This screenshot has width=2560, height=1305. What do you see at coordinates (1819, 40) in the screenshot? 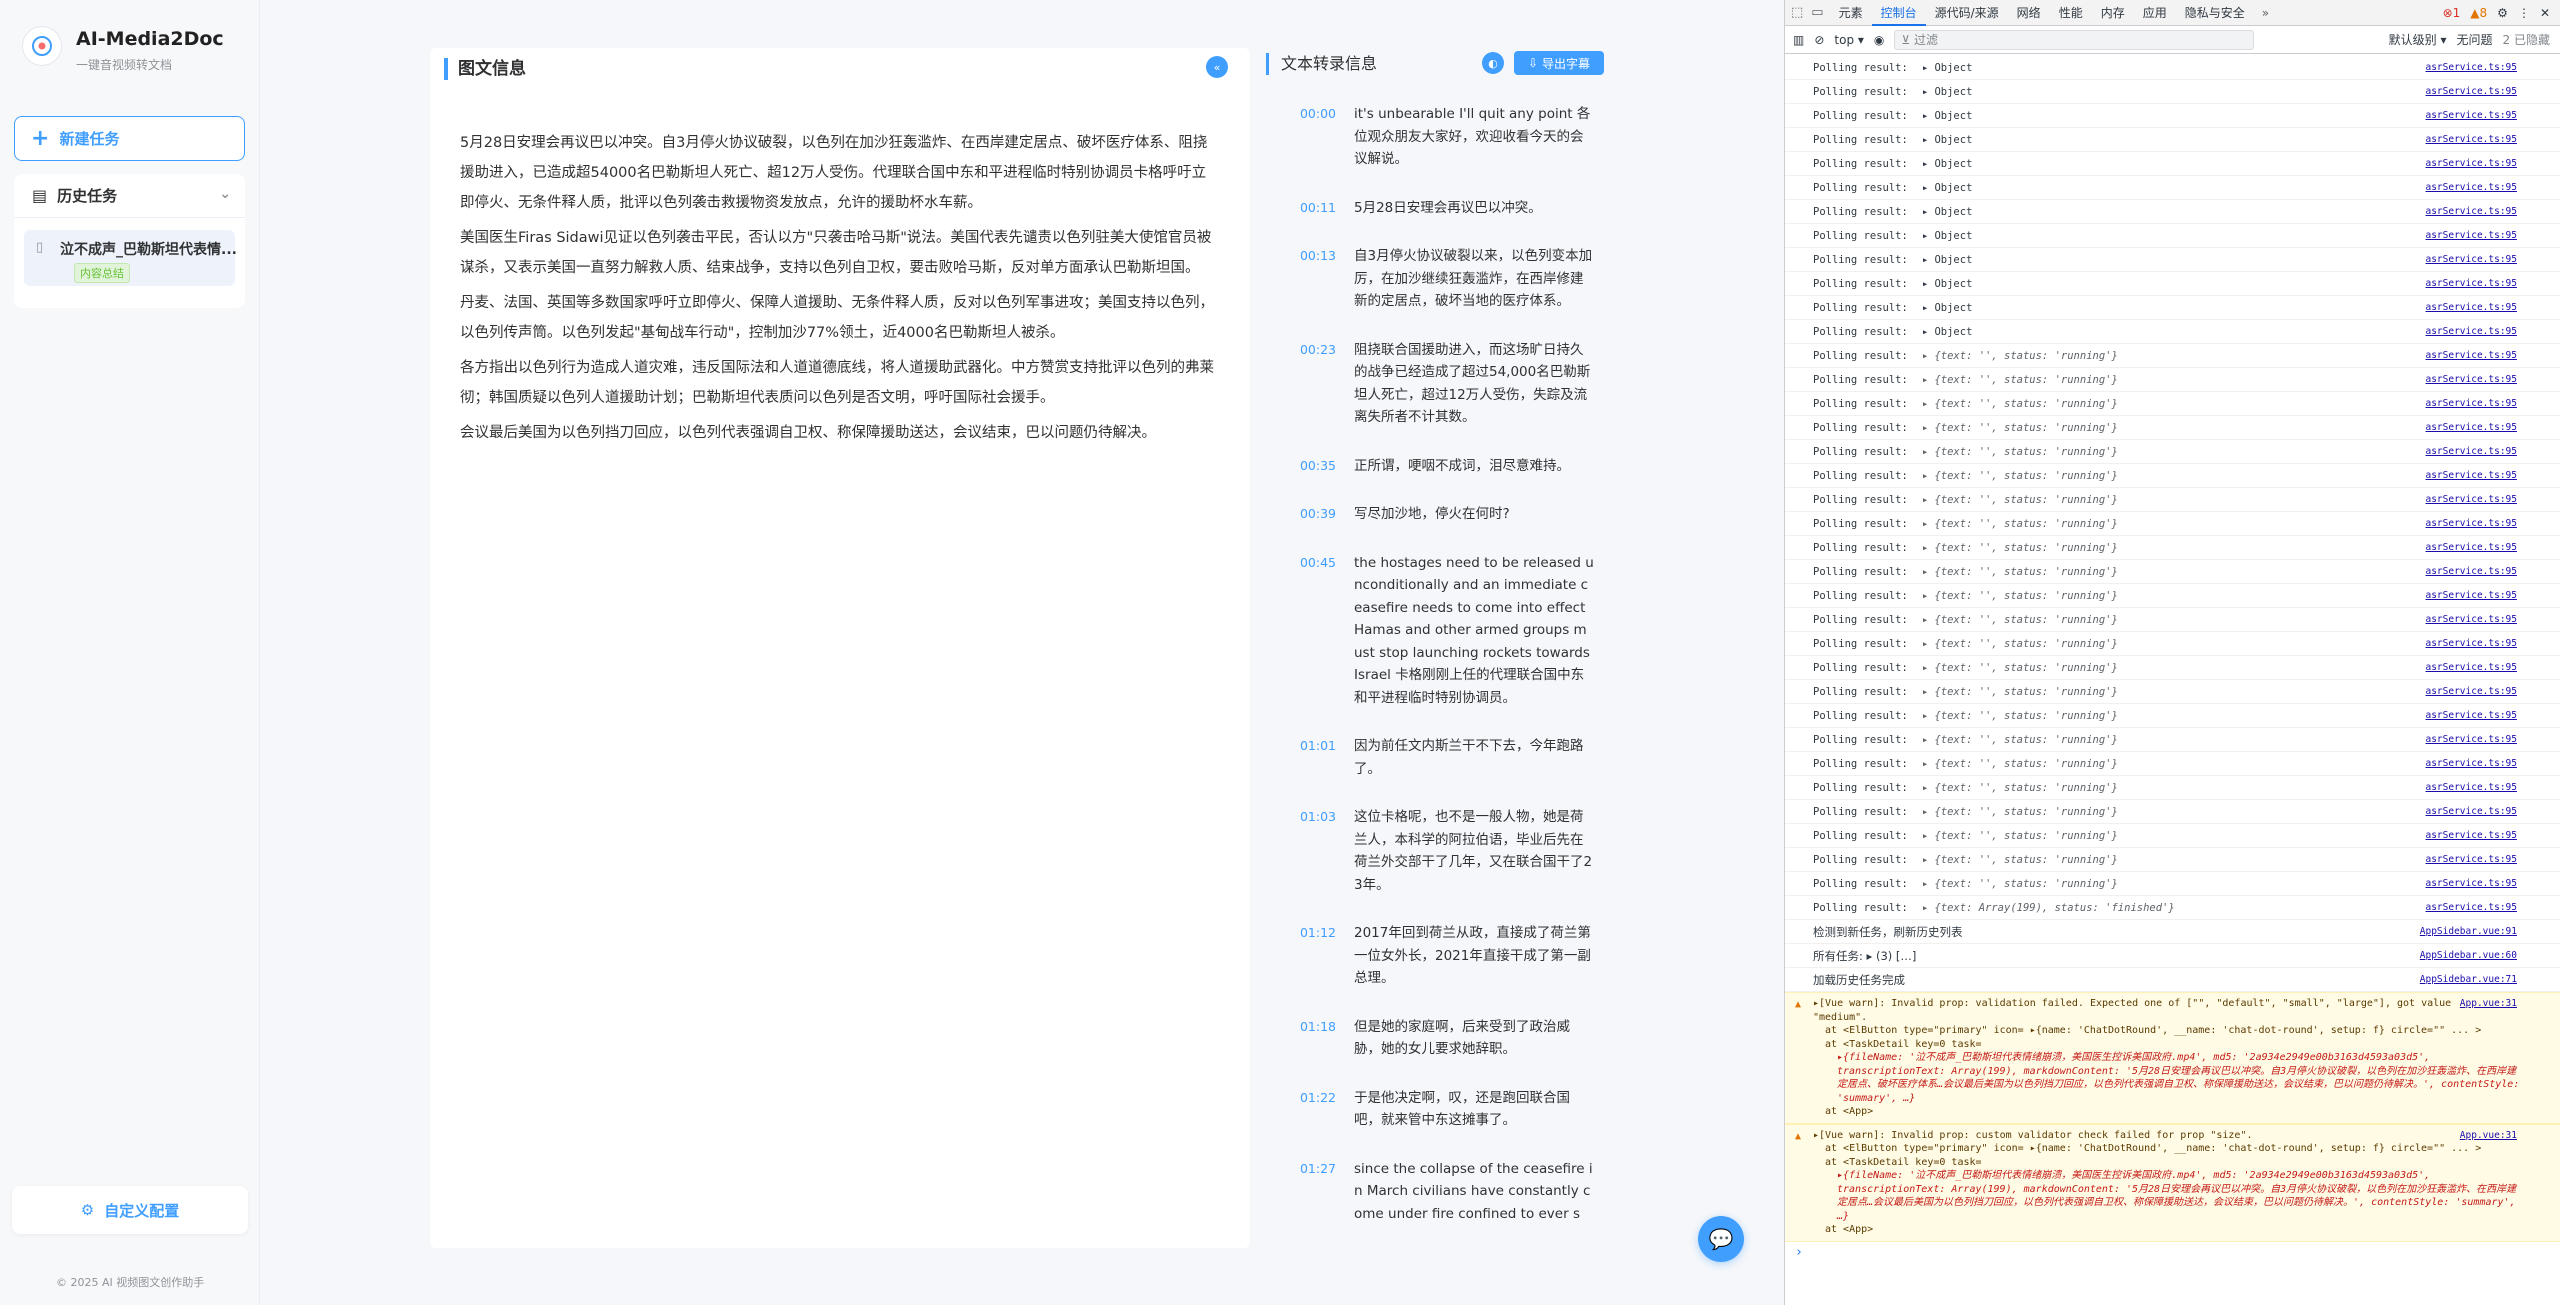
I see `clear-console-icon: ⊘` at bounding box center [1819, 40].